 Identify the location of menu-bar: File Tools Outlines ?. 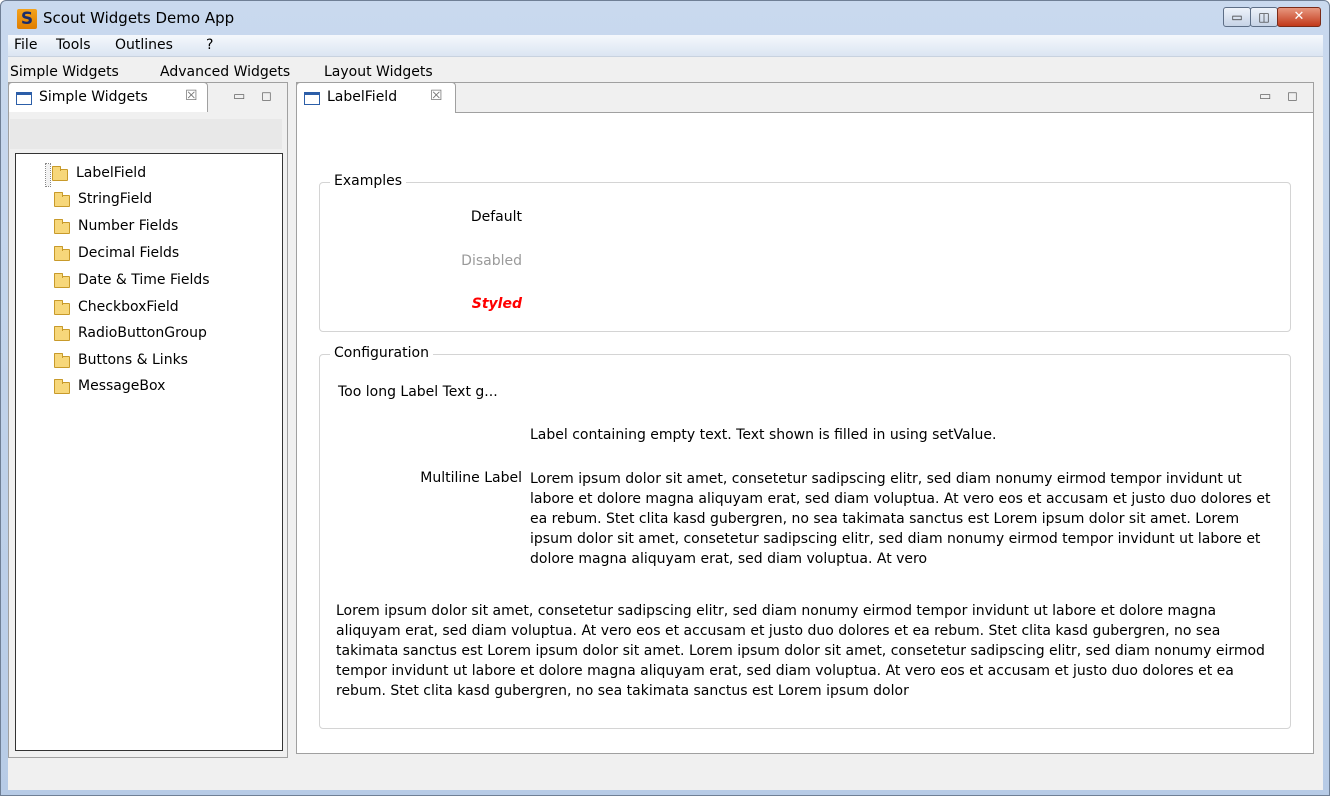
(665, 46).